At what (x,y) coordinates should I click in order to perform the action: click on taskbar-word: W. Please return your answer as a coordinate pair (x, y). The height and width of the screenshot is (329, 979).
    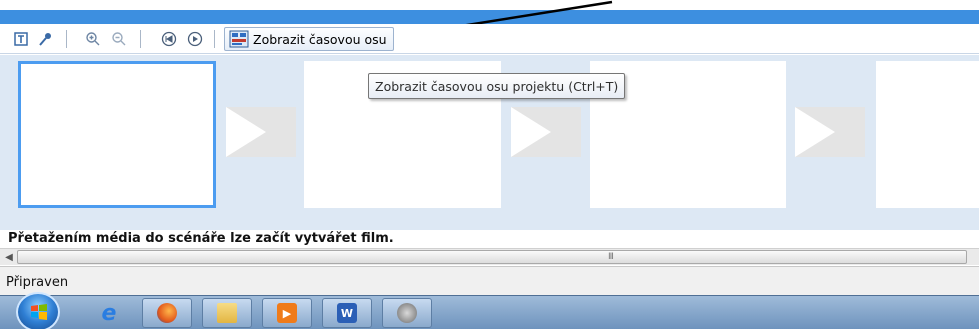
    Looking at the image, I should click on (347, 313).